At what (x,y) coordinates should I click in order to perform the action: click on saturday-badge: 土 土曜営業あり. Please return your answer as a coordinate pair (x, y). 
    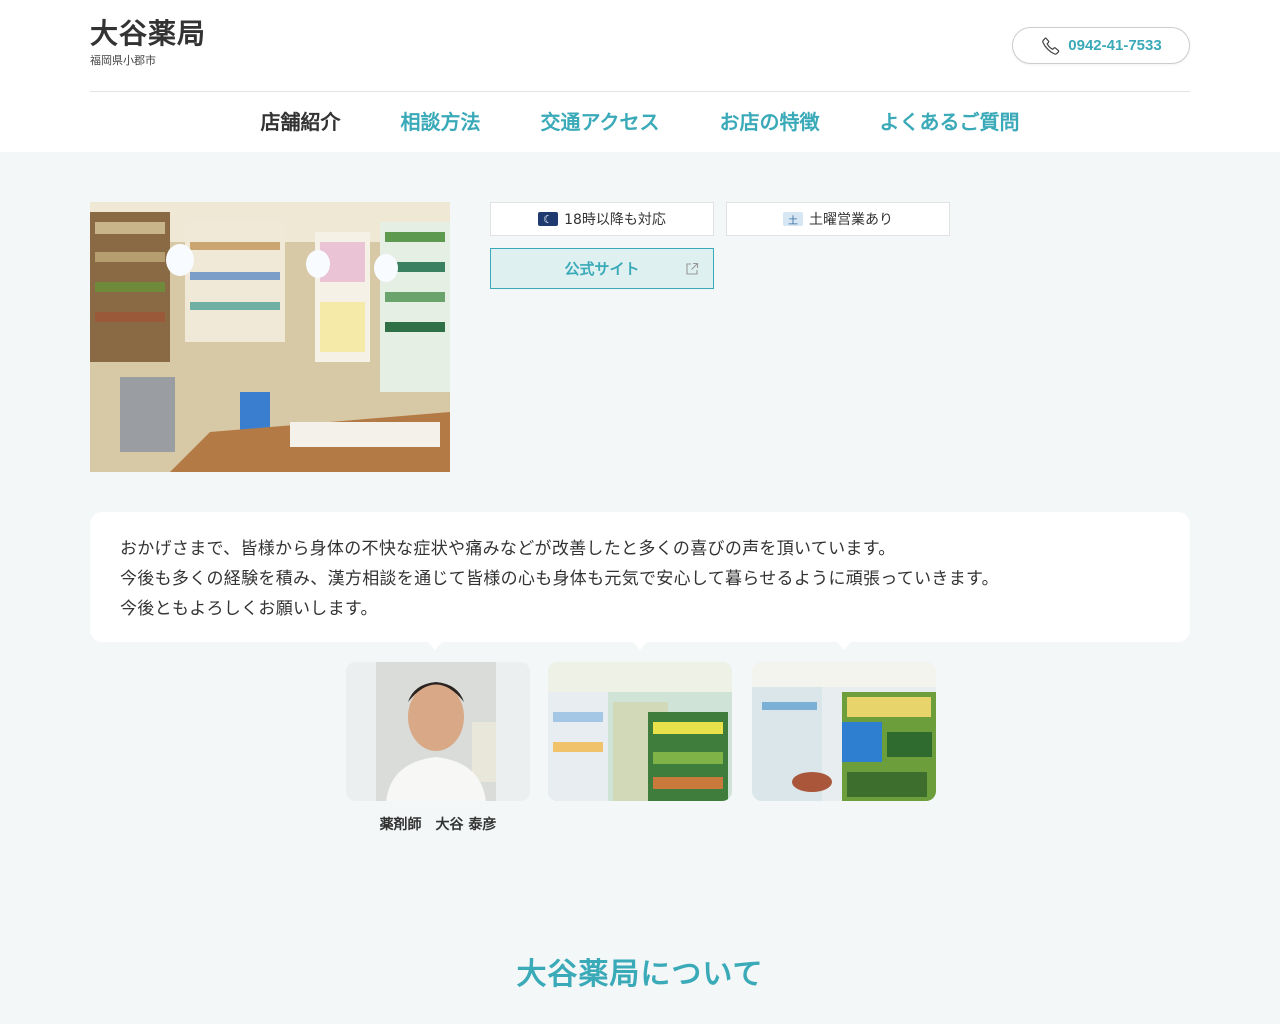
    Looking at the image, I should click on (838, 219).